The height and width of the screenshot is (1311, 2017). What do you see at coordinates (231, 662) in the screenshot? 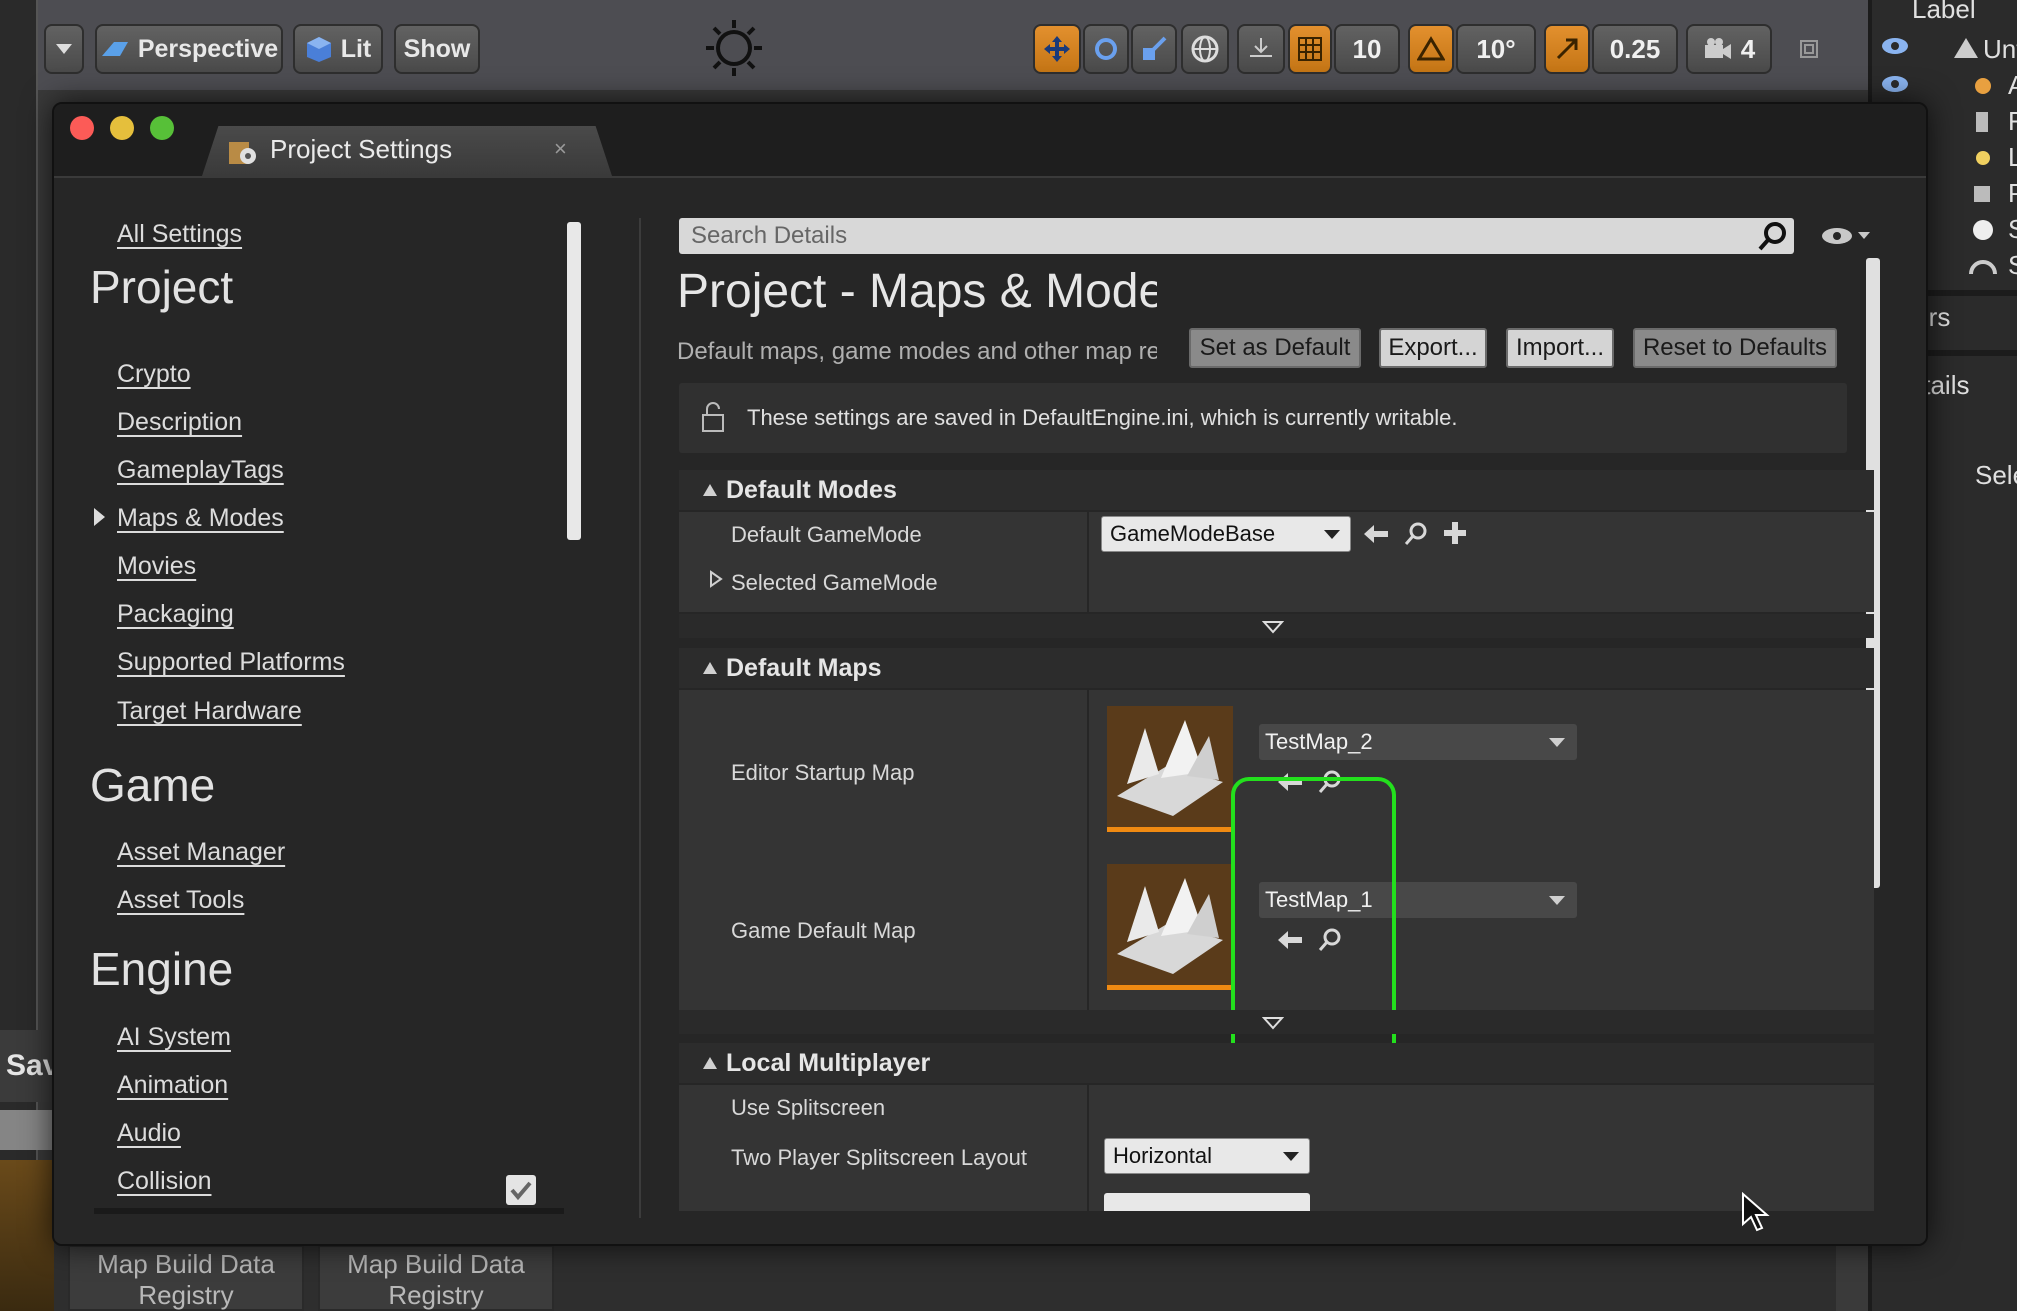
I see `sidebar-item-supported-platforms: Supported Platforms` at bounding box center [231, 662].